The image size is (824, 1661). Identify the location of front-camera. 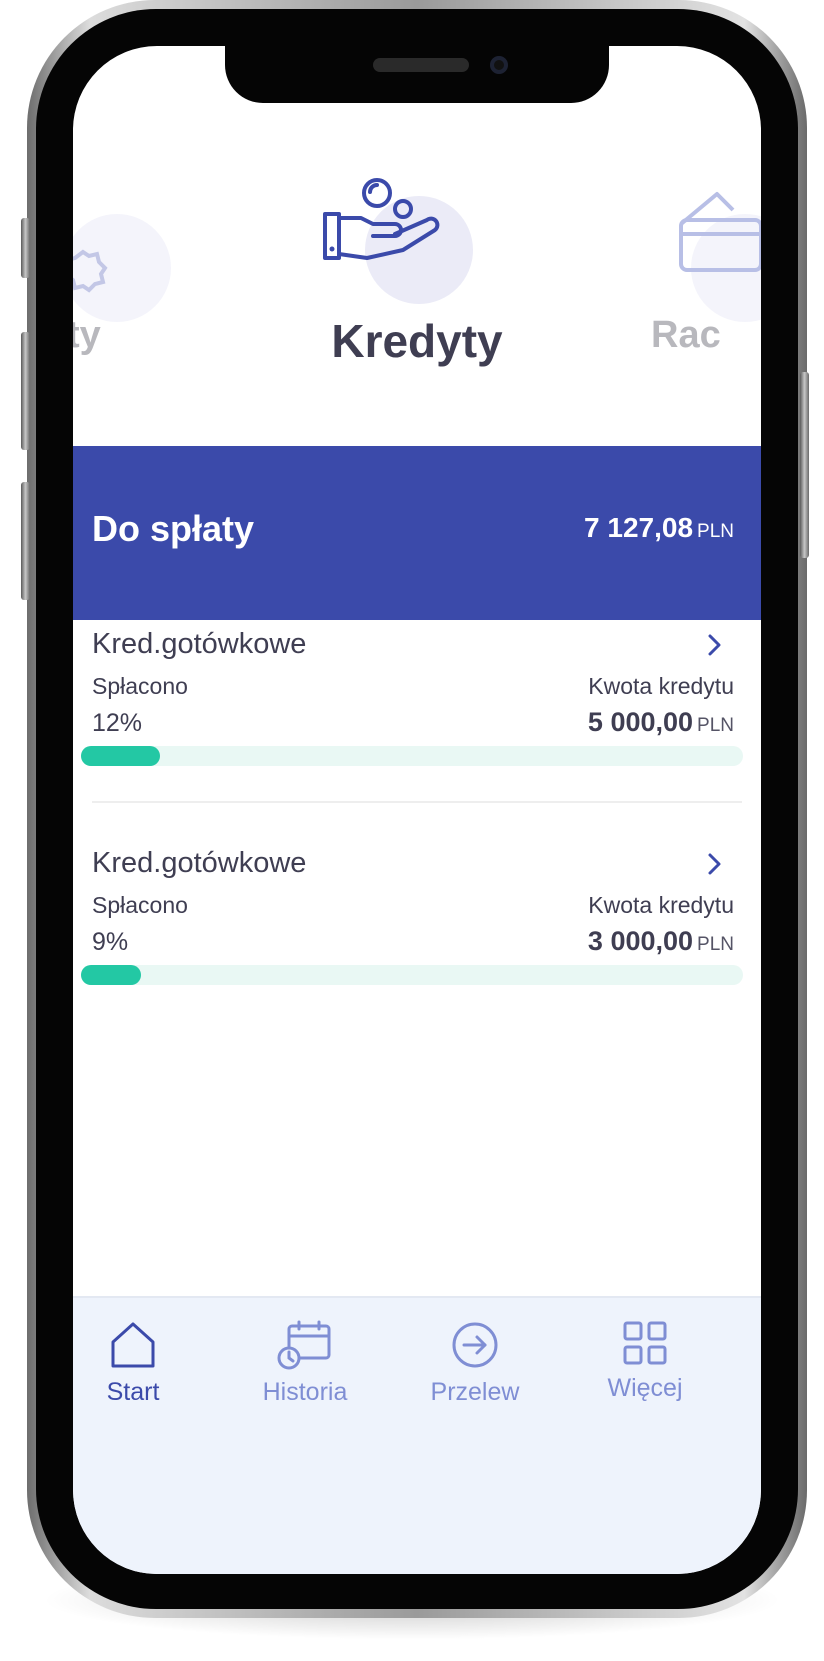
(499, 65).